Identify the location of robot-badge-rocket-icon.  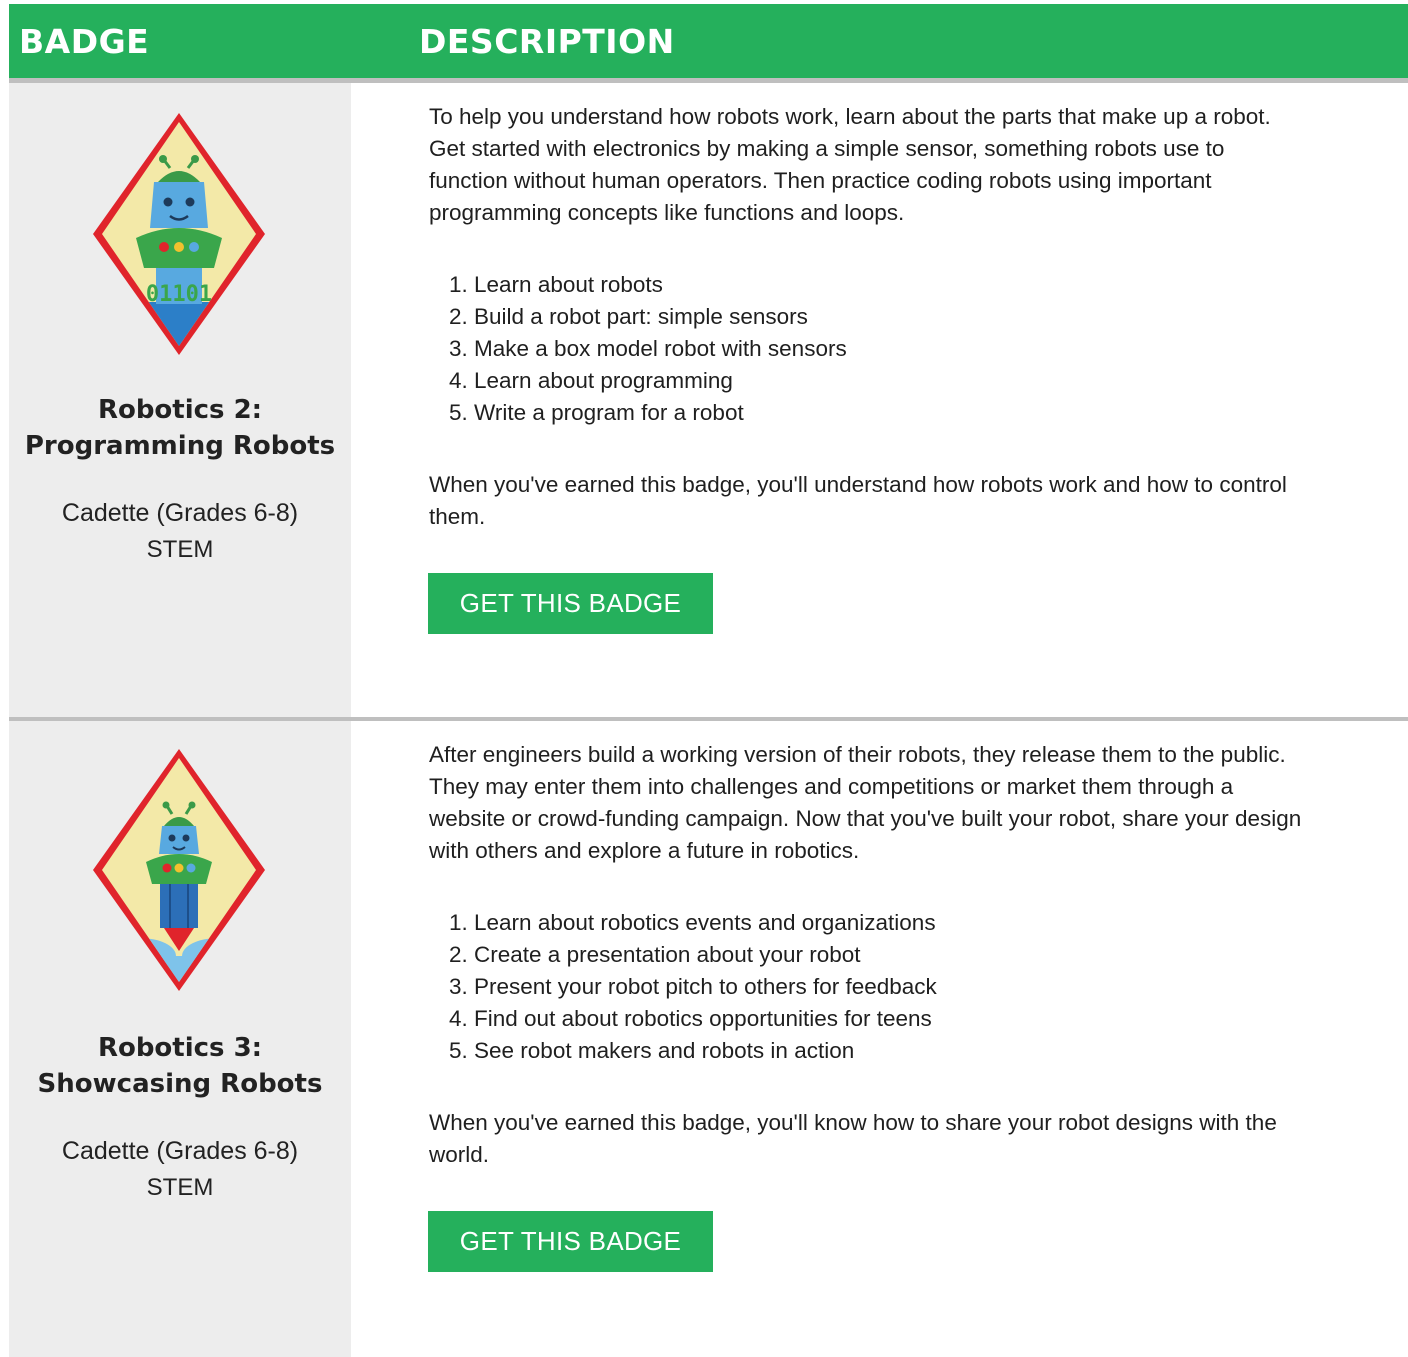
(179, 870).